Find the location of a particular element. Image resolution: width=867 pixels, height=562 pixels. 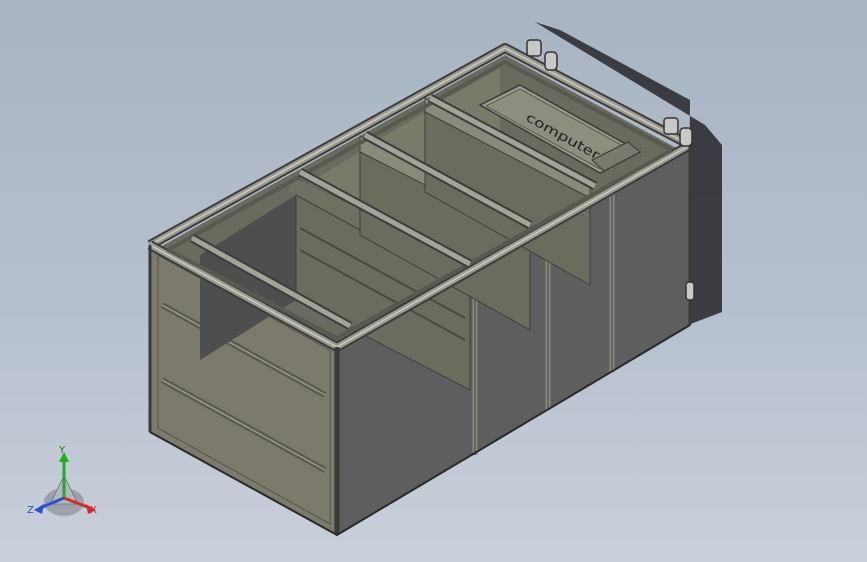

x-axis-label: X is located at coordinates (93, 510).